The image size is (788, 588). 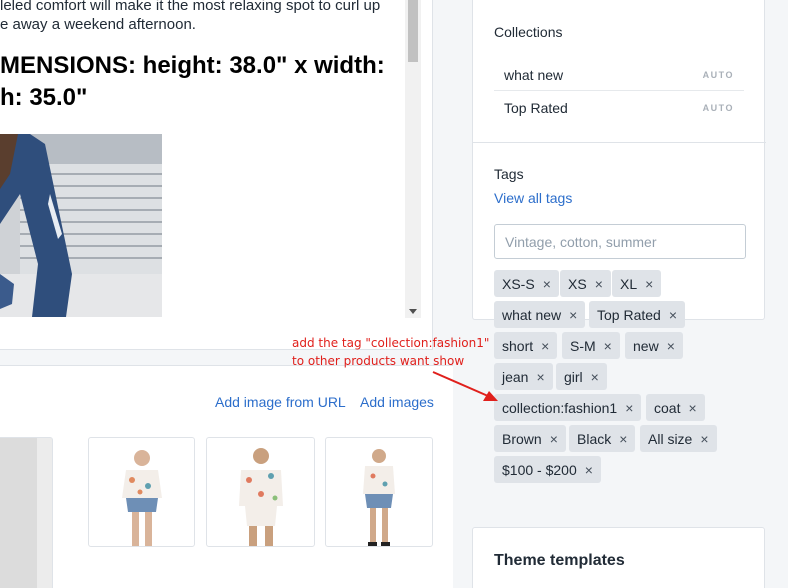 I want to click on tag-chip: All size ×, so click(x=678, y=438).